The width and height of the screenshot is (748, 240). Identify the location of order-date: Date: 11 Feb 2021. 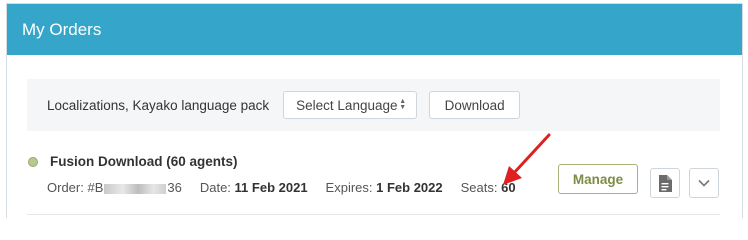
(253, 187).